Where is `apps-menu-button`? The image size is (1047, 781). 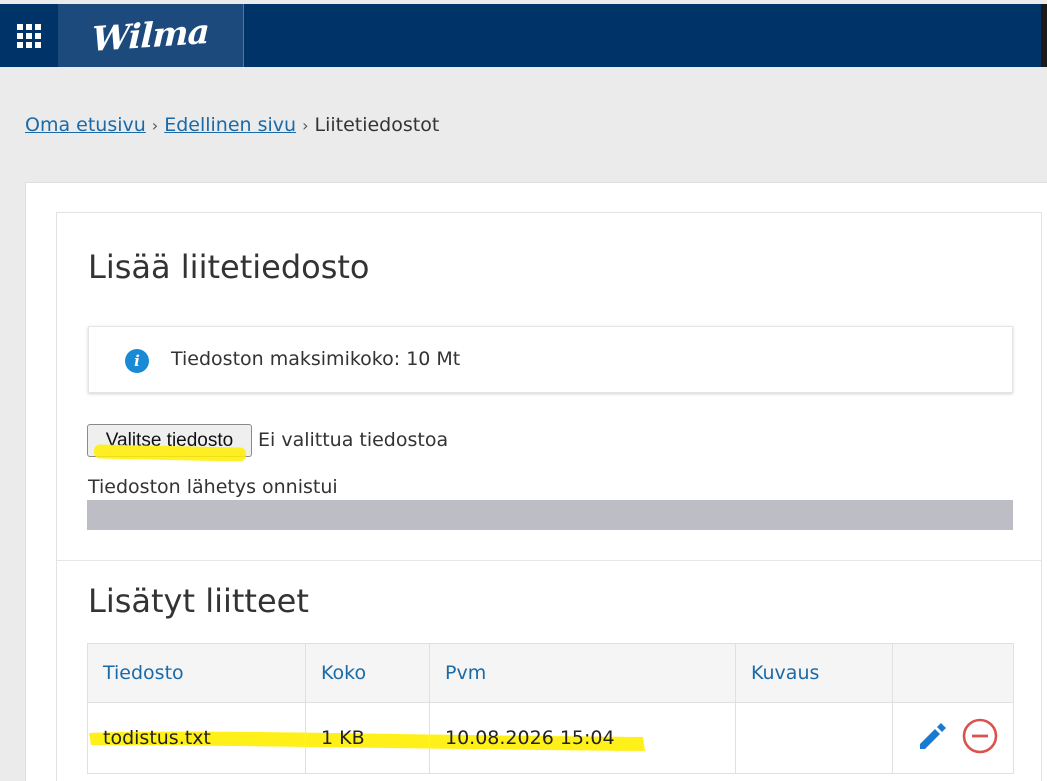 apps-menu-button is located at coordinates (29, 35).